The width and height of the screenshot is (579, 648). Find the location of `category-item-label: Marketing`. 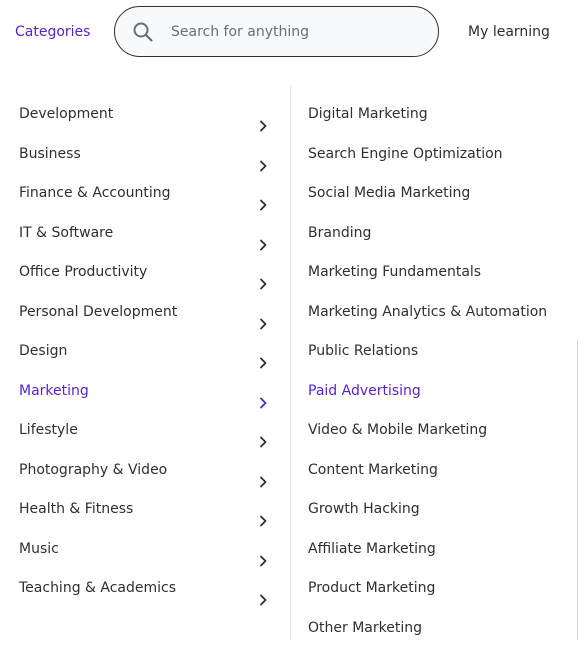

category-item-label: Marketing is located at coordinates (54, 392).